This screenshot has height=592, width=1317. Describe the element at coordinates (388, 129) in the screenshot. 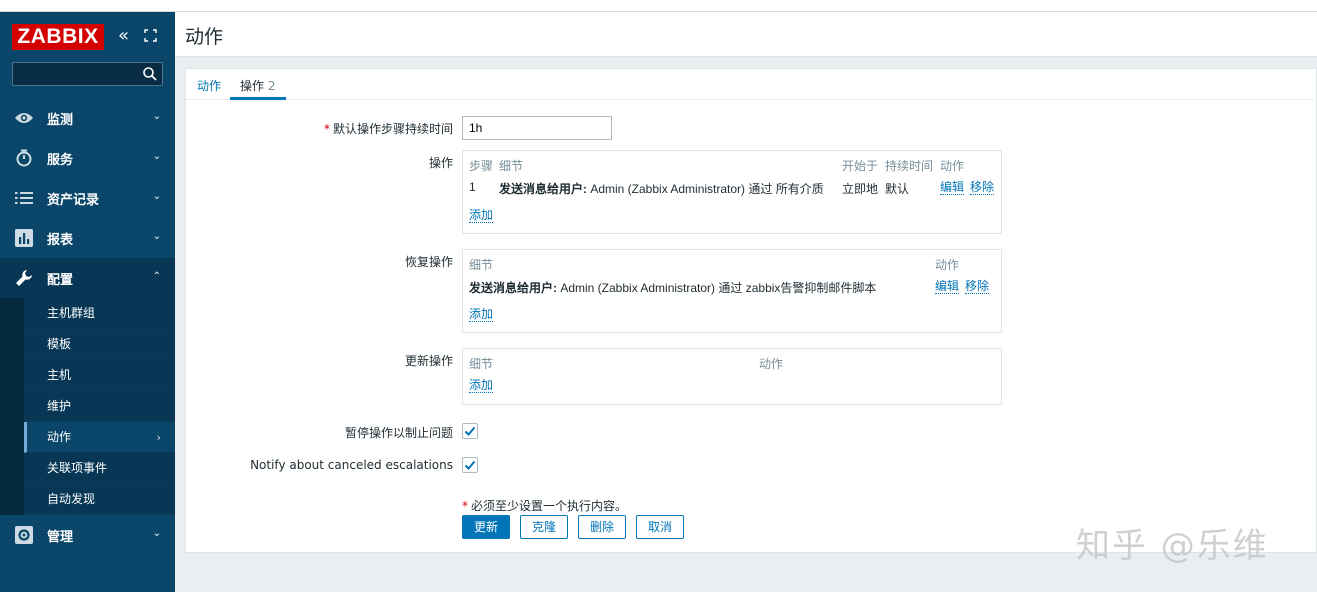

I see `duration-label: * 默认操作步骤持续时间` at that location.